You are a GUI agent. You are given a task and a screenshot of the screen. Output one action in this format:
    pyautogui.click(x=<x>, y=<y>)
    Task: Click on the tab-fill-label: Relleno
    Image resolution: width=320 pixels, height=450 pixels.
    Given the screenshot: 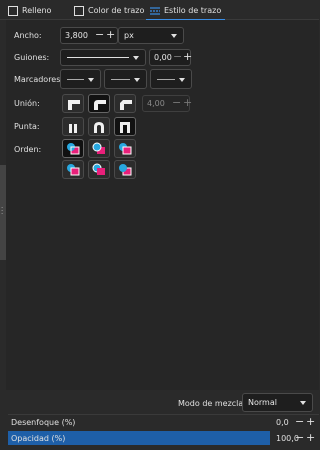 What is the action you would take?
    pyautogui.click(x=37, y=10)
    